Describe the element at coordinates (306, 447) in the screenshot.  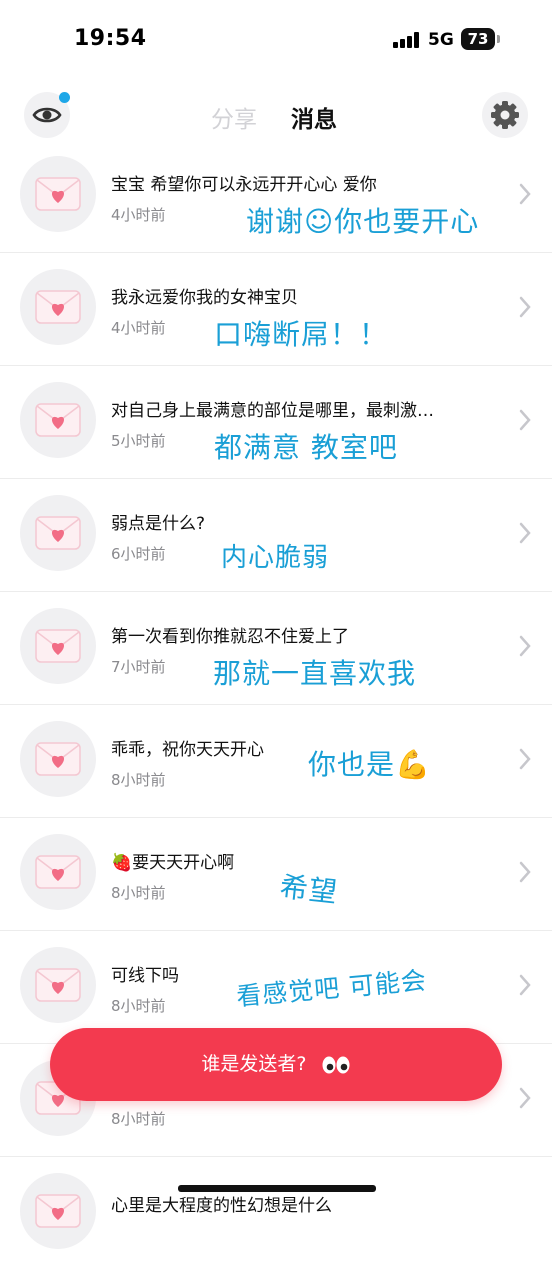
I see `reply-annotation: 都满意 教室吧` at that location.